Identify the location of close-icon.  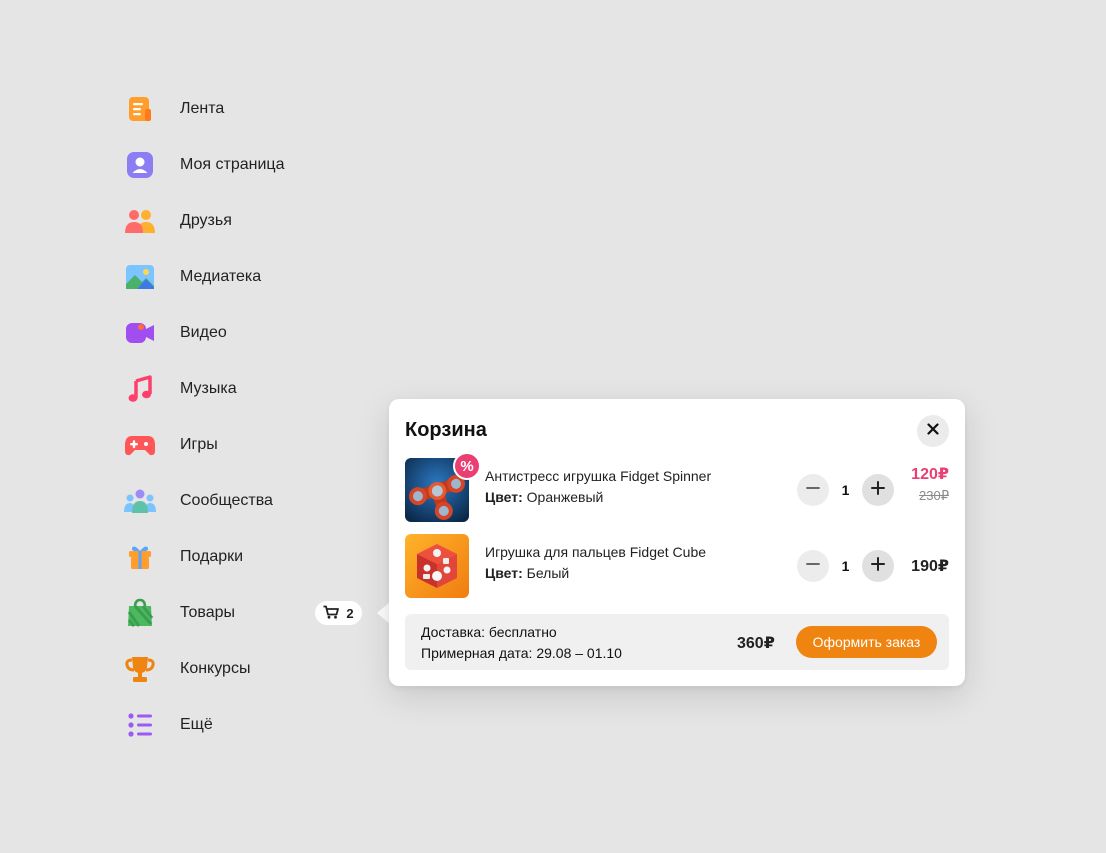
(933, 431).